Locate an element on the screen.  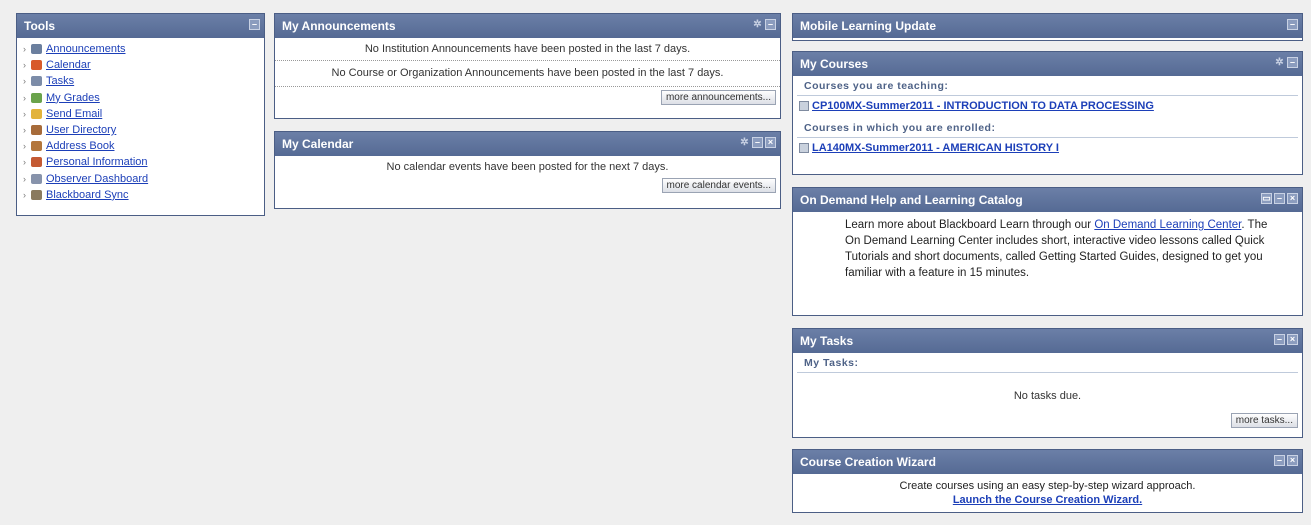
tool-link: Announcements is located at coordinates (86, 49).